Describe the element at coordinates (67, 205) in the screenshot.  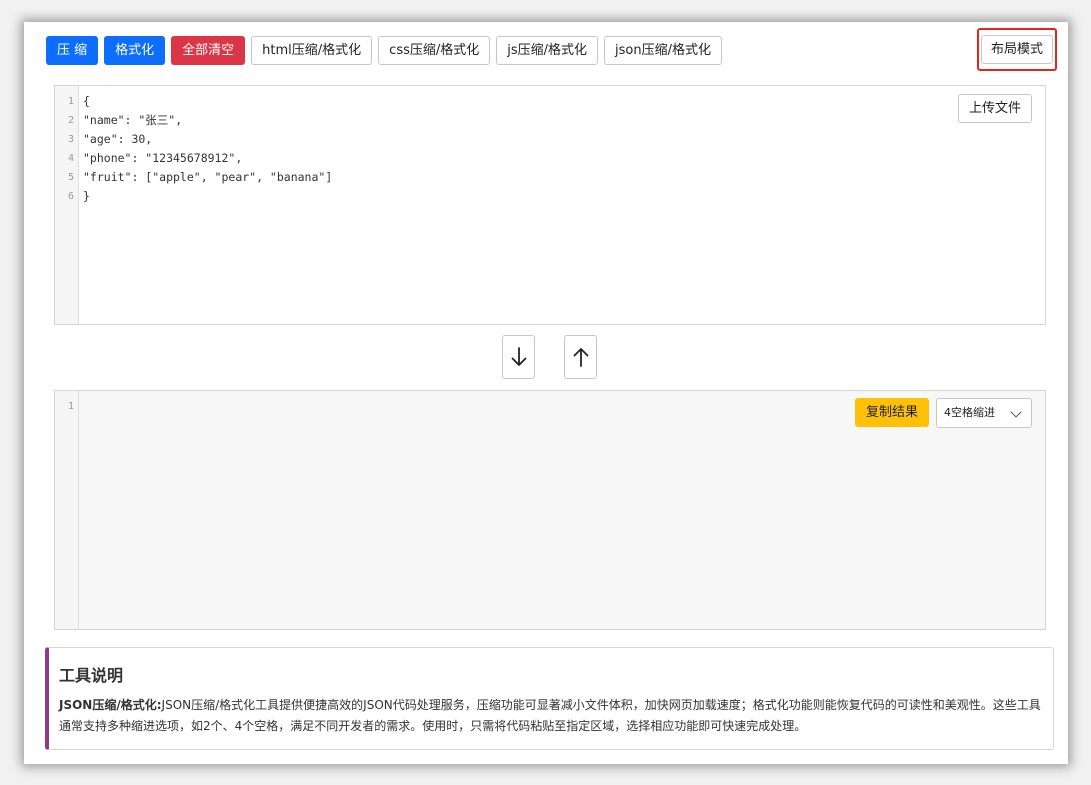
I see `input-line-numbers: 1 2 3 4 5 6` at that location.